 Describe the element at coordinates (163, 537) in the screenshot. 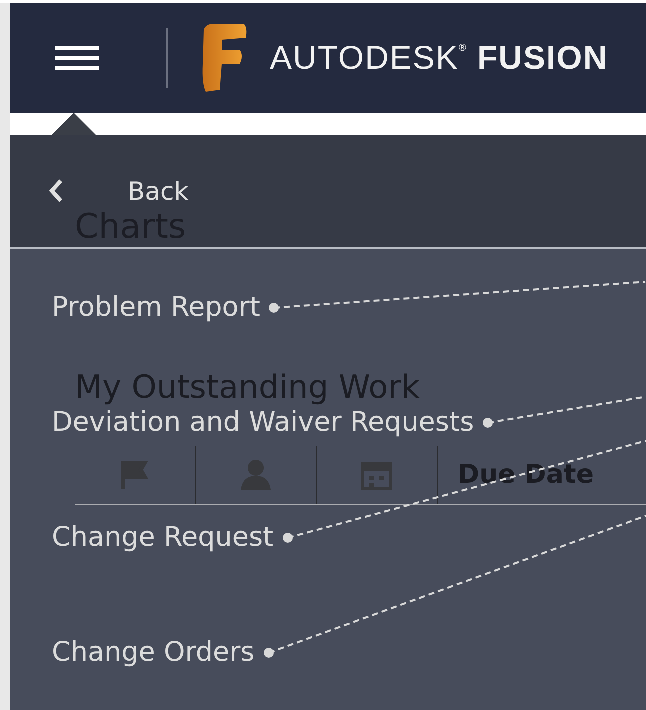

I see `menu-item: Change Request` at that location.